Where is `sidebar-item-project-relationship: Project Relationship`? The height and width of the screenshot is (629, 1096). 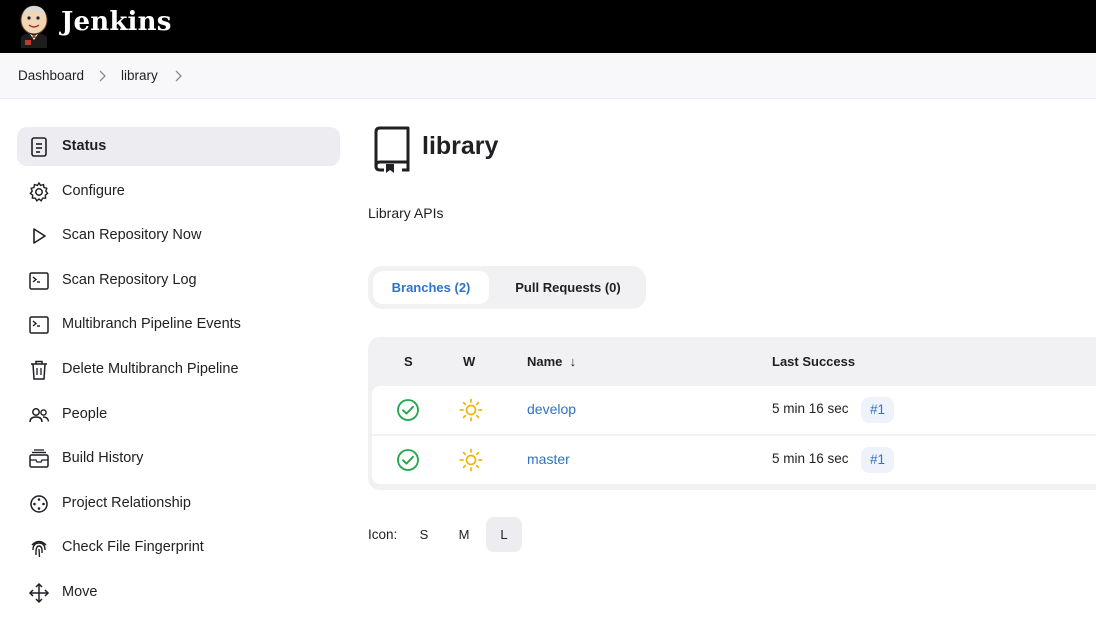 sidebar-item-project-relationship: Project Relationship is located at coordinates (178, 503).